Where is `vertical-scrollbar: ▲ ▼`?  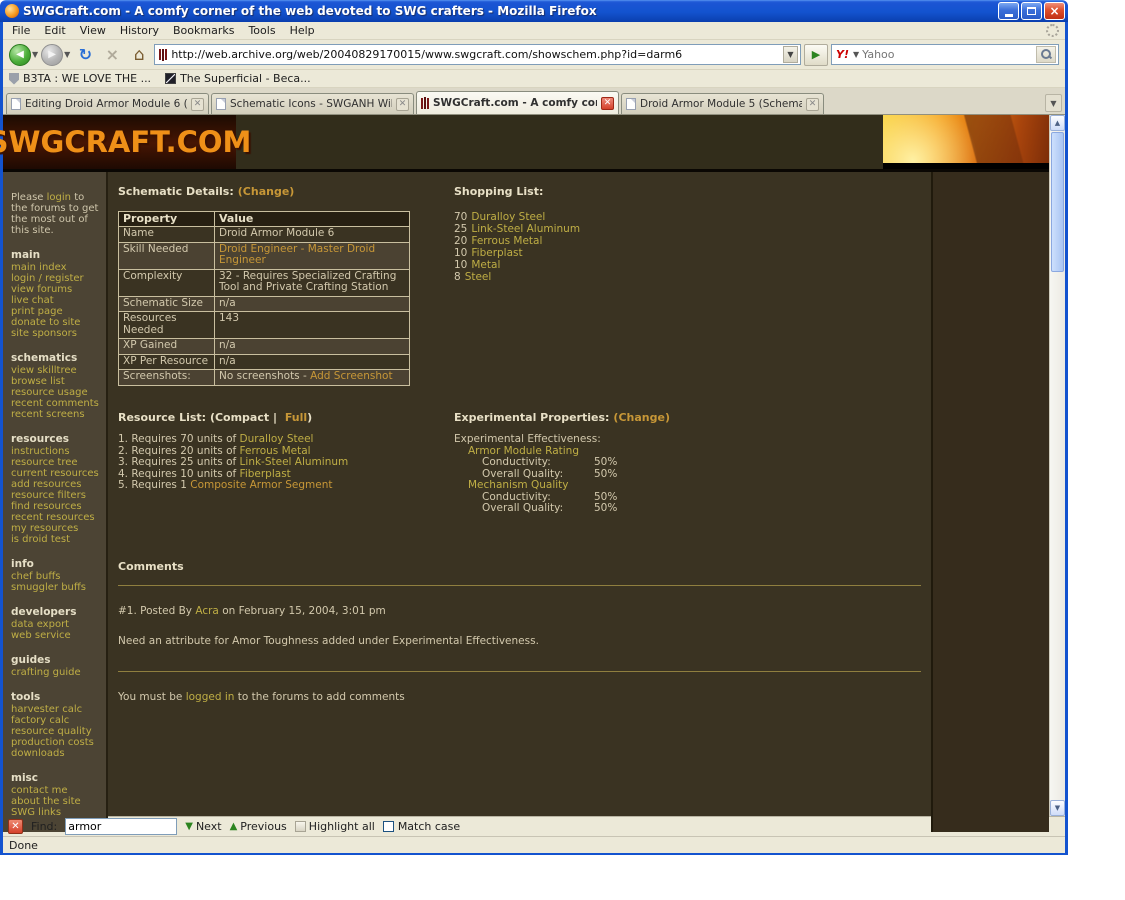
vertical-scrollbar: ▲ ▼ is located at coordinates (1057, 465).